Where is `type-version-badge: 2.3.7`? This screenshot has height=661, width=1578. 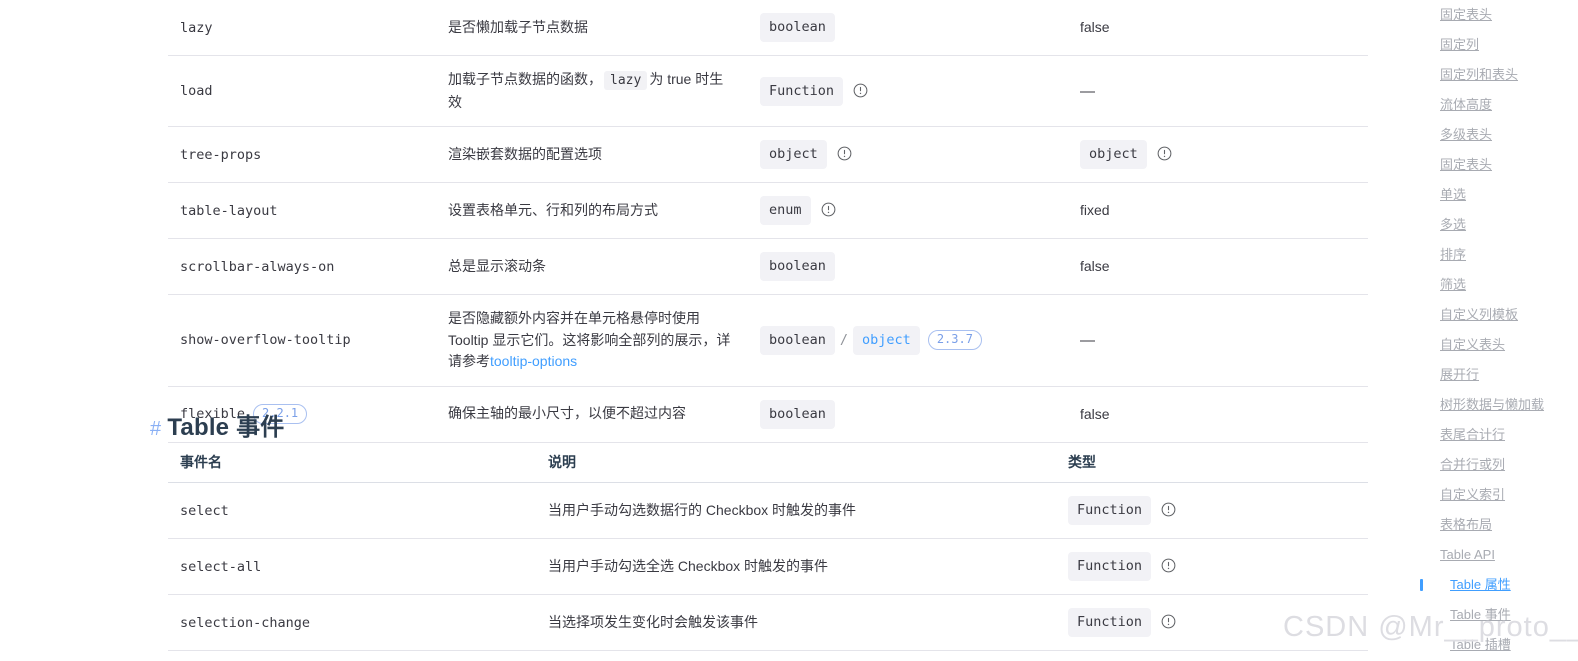 type-version-badge: 2.3.7 is located at coordinates (954, 340).